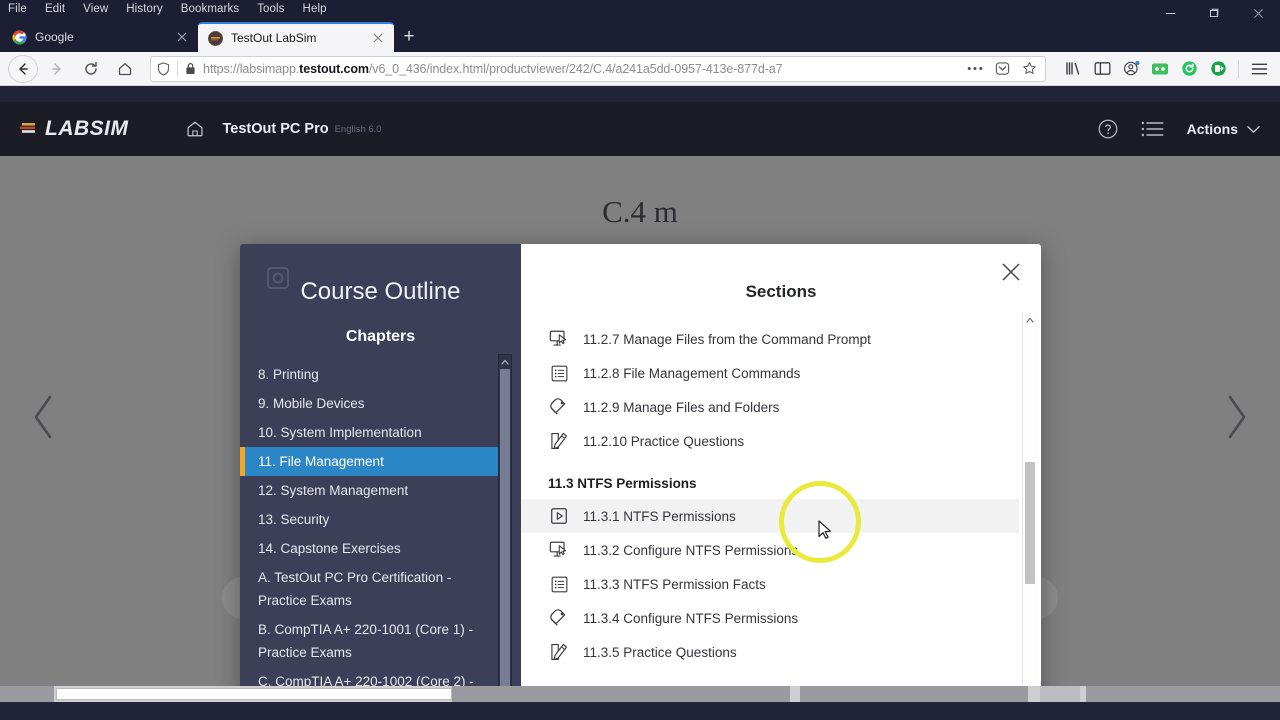 The width and height of the screenshot is (1280, 720). What do you see at coordinates (674, 584) in the screenshot?
I see `section-item-label: 11.3.3 NTFS Permission Facts` at bounding box center [674, 584].